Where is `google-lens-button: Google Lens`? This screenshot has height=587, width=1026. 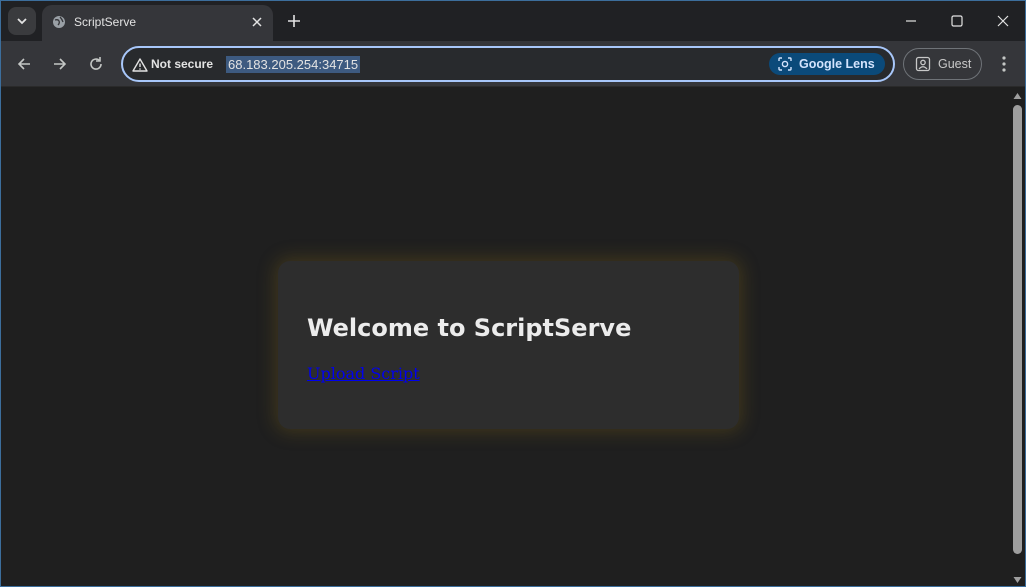
google-lens-button: Google Lens is located at coordinates (827, 64).